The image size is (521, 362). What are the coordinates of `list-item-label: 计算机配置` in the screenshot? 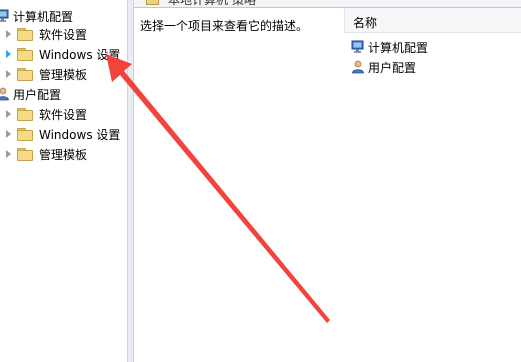 It's located at (398, 47).